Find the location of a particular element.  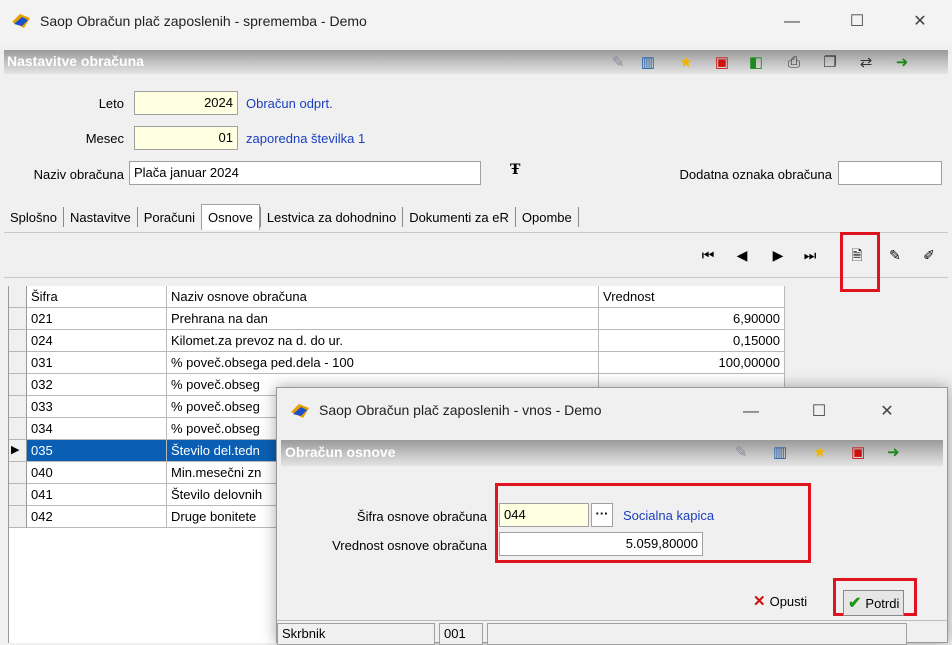

mesec-field: 01 is located at coordinates (186, 138).